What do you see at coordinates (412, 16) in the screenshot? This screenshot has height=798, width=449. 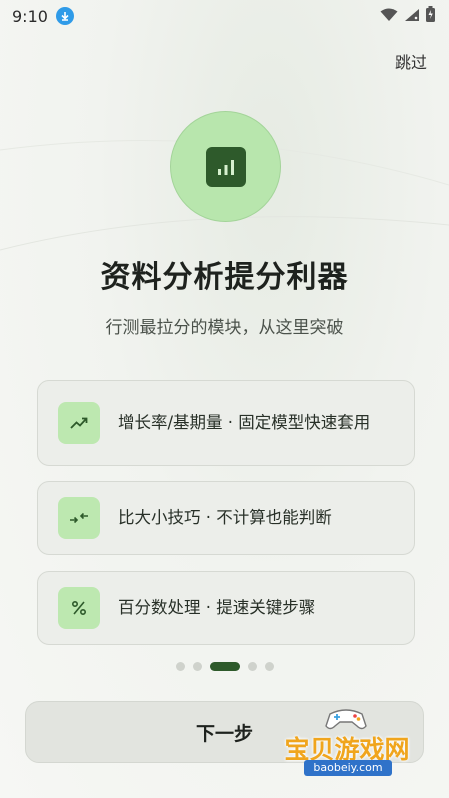 I see `signal-icon` at bounding box center [412, 16].